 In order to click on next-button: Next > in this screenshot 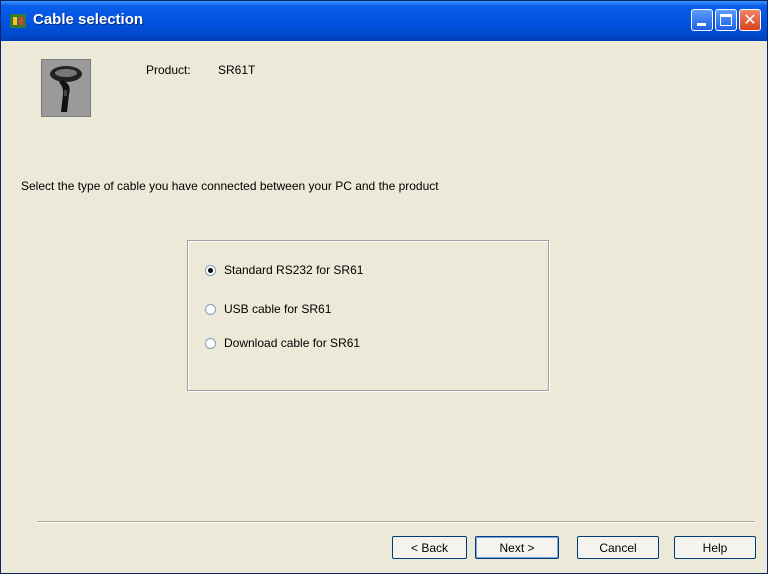, I will do `click(517, 547)`.